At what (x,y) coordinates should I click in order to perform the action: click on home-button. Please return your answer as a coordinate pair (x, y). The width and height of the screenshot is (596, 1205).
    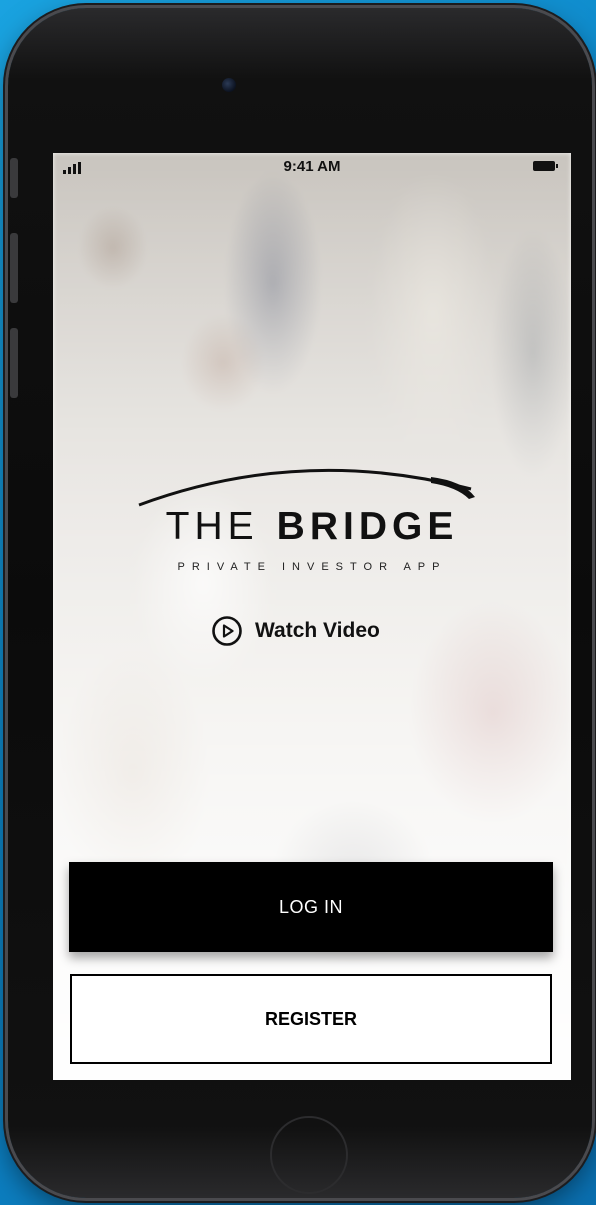
    Looking at the image, I should click on (309, 1155).